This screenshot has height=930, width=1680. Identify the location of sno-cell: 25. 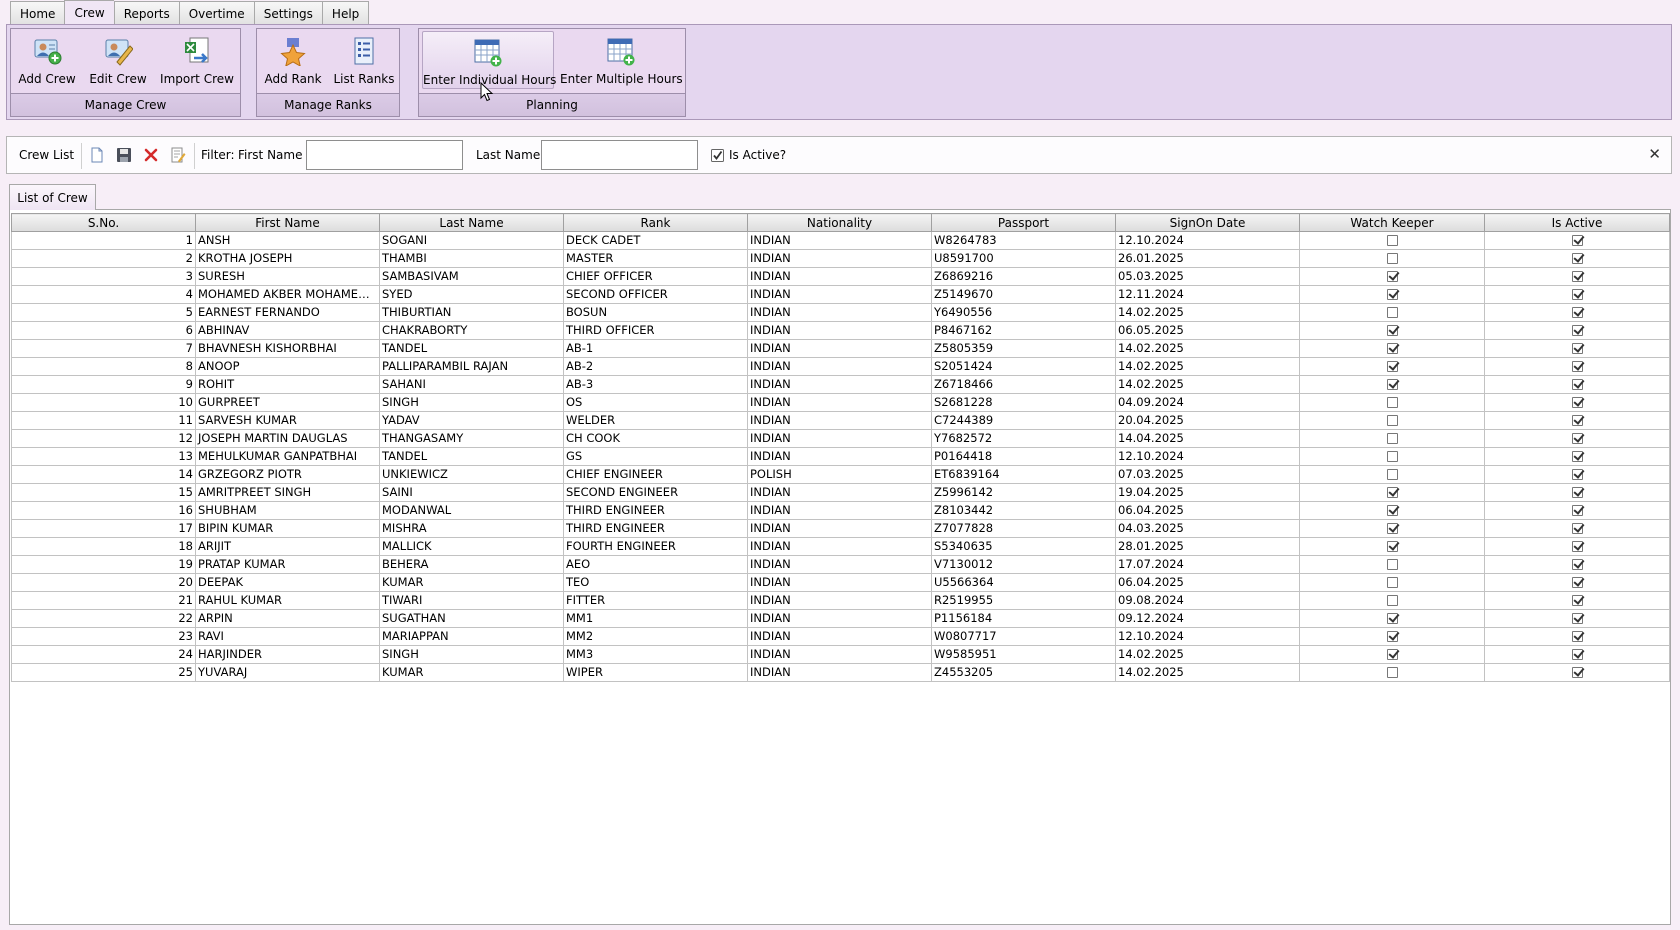
(103, 672).